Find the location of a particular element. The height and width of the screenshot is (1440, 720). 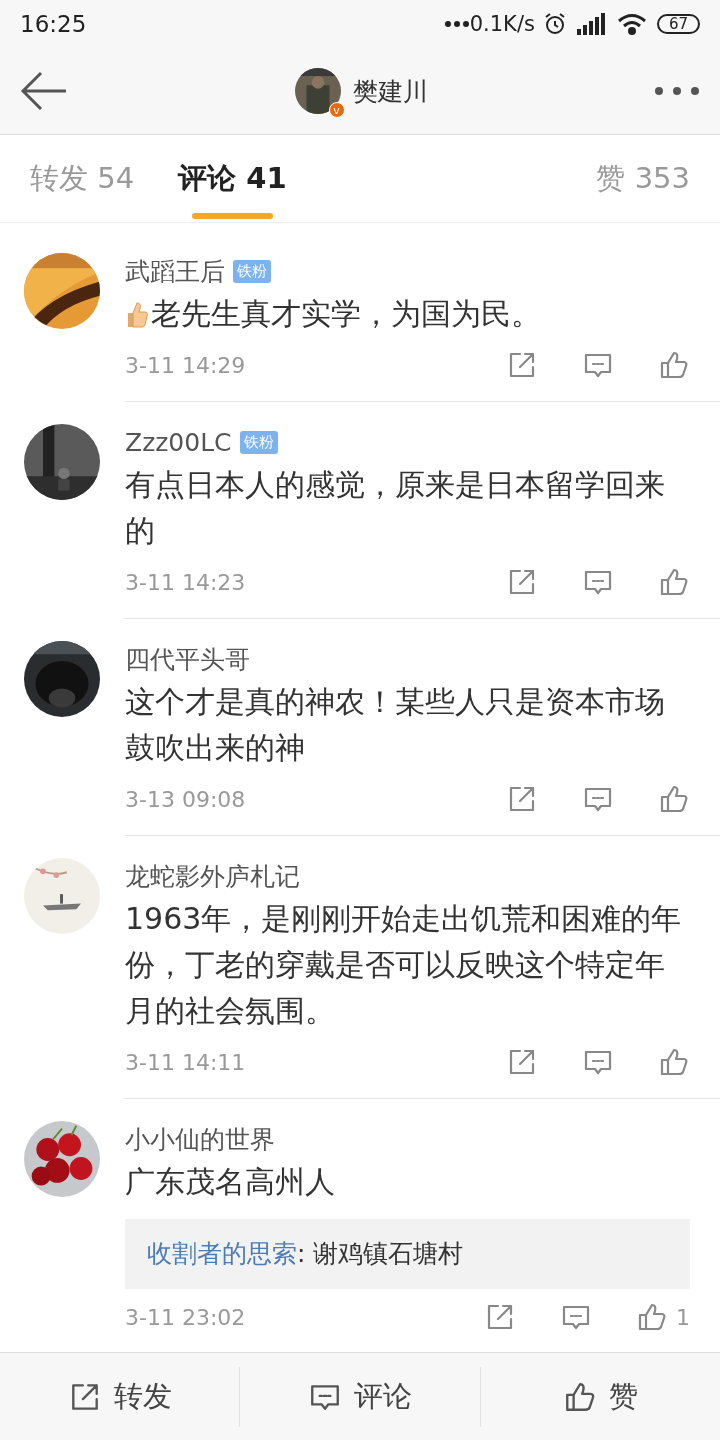

comment-author: 小小仙的世界 is located at coordinates (200, 1139).